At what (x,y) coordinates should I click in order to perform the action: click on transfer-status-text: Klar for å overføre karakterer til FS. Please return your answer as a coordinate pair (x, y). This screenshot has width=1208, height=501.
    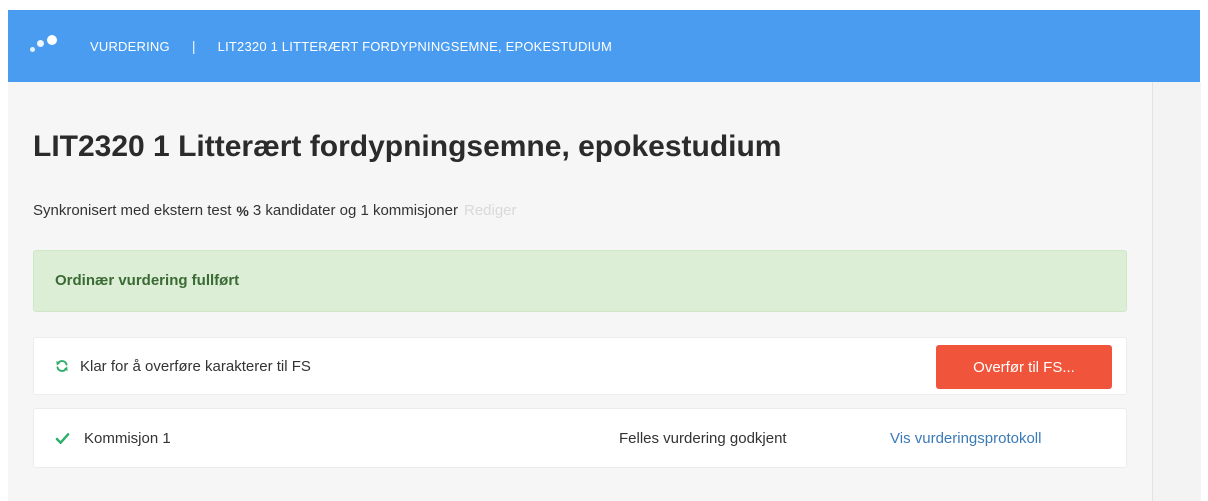
    Looking at the image, I should click on (195, 366).